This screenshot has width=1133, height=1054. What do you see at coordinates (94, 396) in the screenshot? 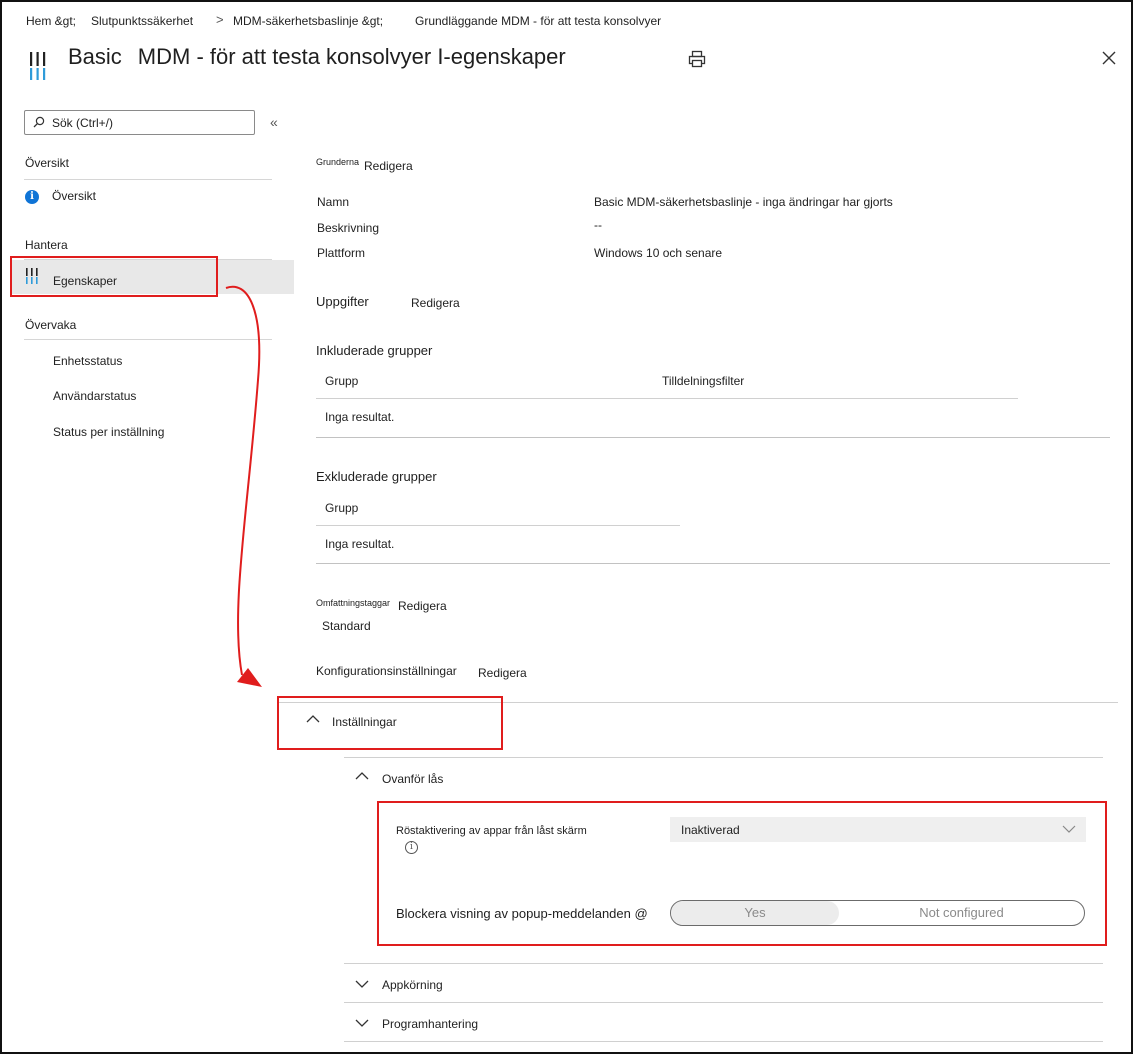
I see `sidebar-item-user-status: Användarstatus` at bounding box center [94, 396].